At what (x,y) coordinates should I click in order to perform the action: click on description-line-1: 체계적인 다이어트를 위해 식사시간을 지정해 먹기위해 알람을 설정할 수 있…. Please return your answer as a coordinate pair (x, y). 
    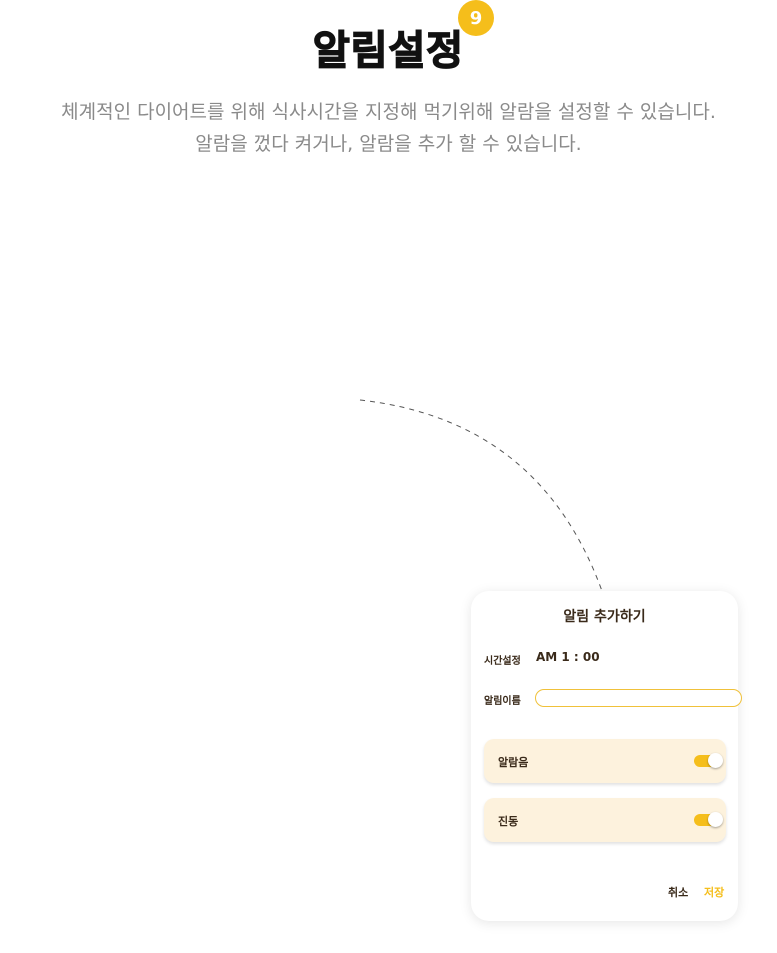
    Looking at the image, I should click on (388, 112).